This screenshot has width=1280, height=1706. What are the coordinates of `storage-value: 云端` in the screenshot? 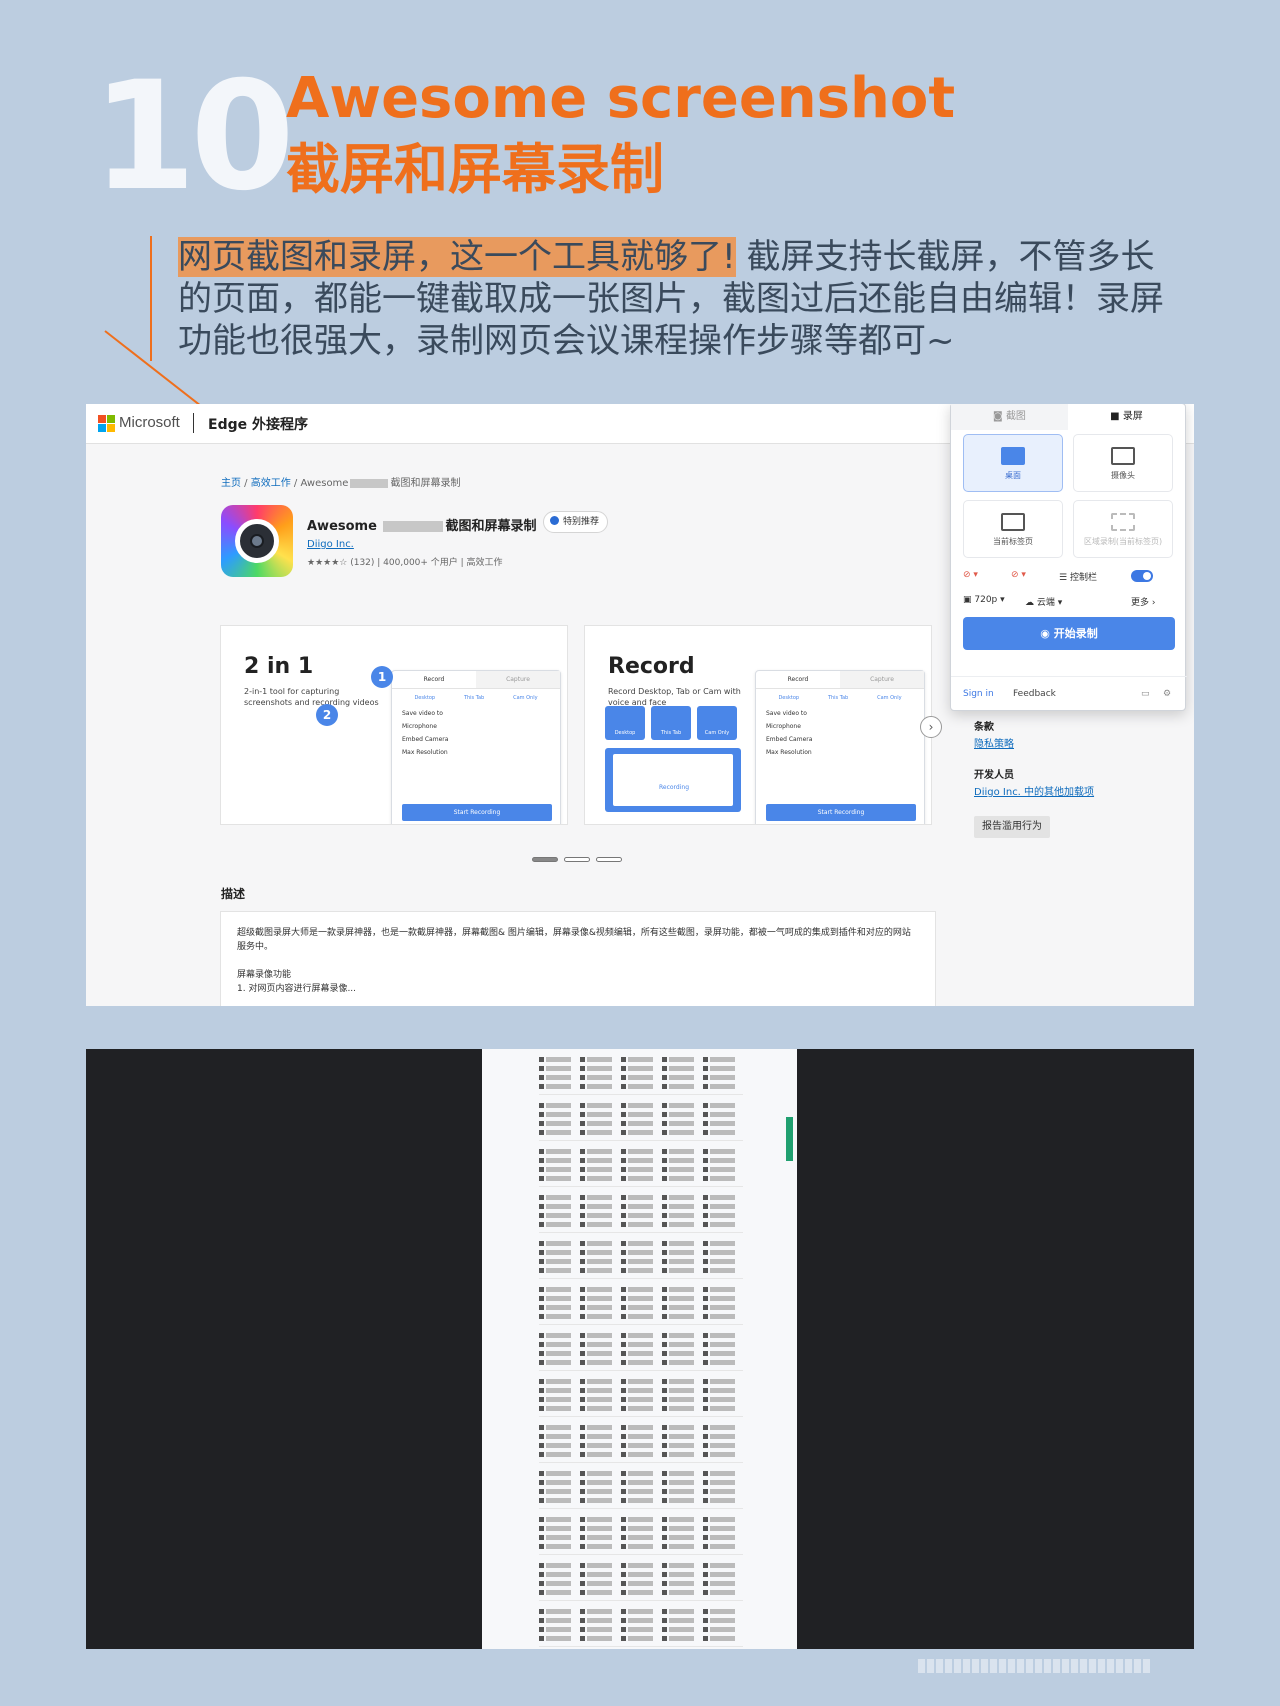 It's located at (1045, 603).